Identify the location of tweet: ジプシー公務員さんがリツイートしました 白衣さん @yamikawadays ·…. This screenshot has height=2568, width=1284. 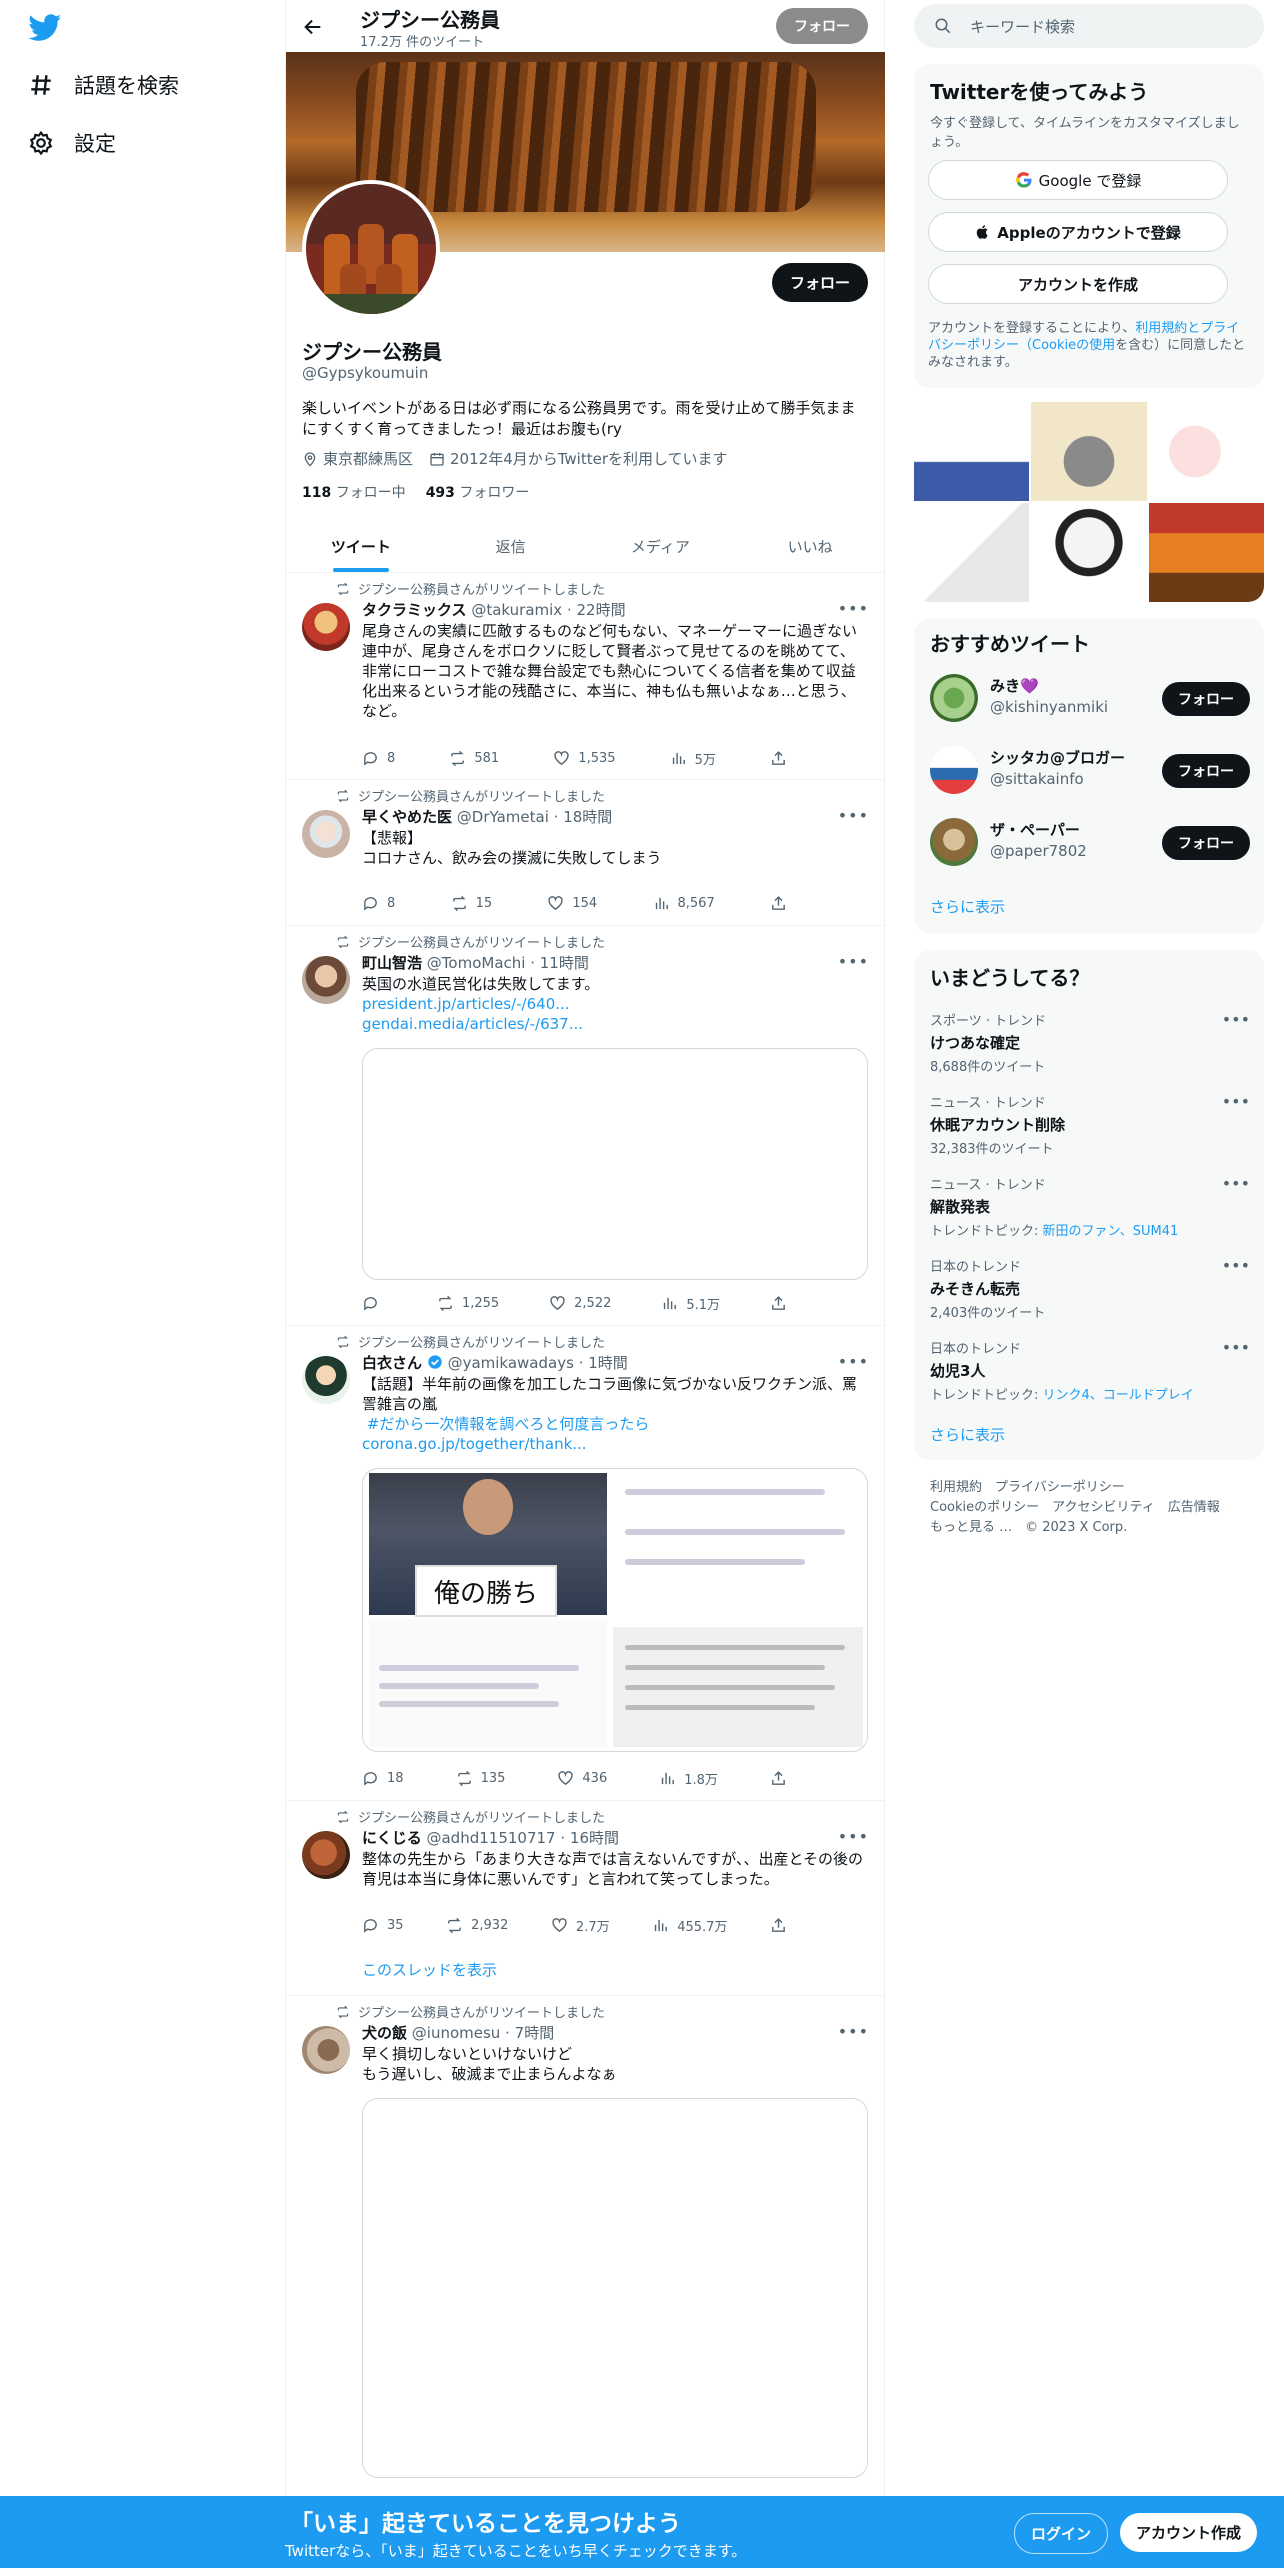
(585, 1563).